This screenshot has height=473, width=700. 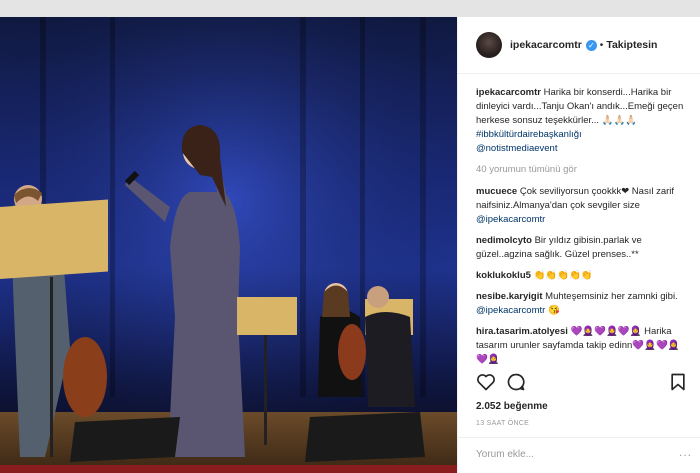 What do you see at coordinates (509, 296) in the screenshot?
I see `comment-username: nesibe.karyigit` at bounding box center [509, 296].